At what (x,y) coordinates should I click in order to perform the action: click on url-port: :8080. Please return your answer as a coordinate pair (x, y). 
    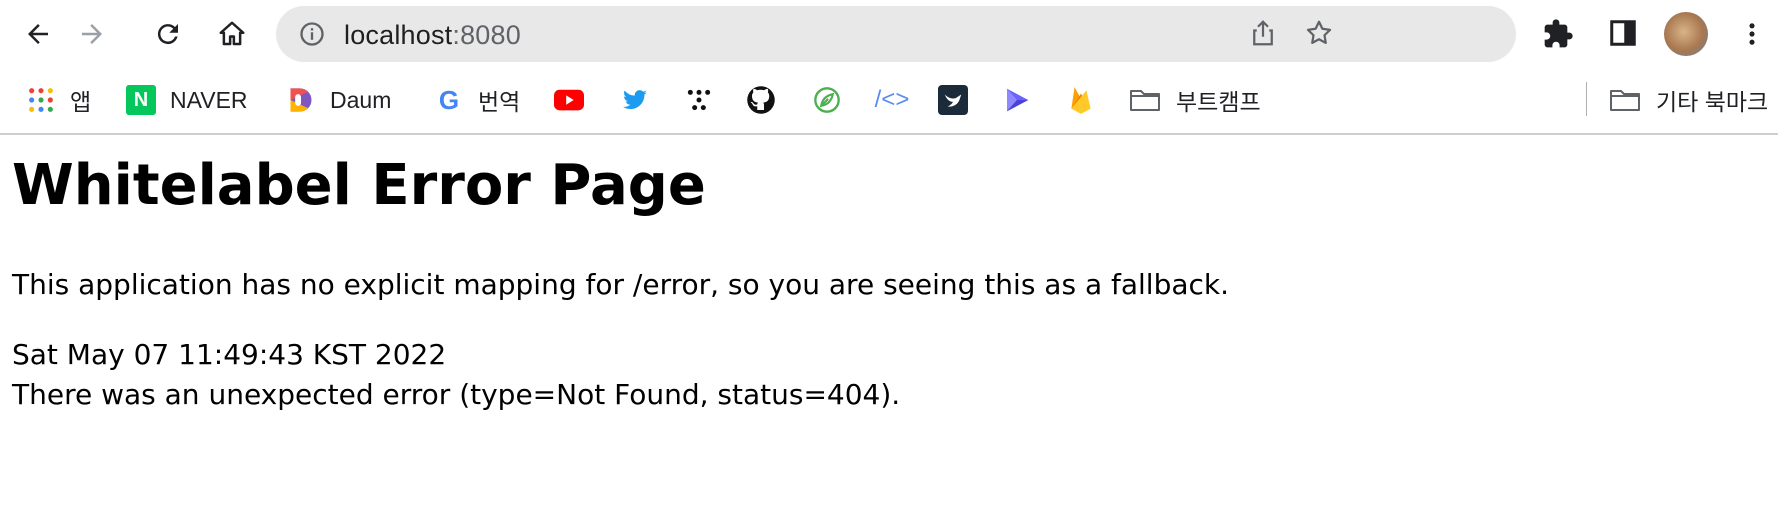
    Looking at the image, I should click on (486, 35).